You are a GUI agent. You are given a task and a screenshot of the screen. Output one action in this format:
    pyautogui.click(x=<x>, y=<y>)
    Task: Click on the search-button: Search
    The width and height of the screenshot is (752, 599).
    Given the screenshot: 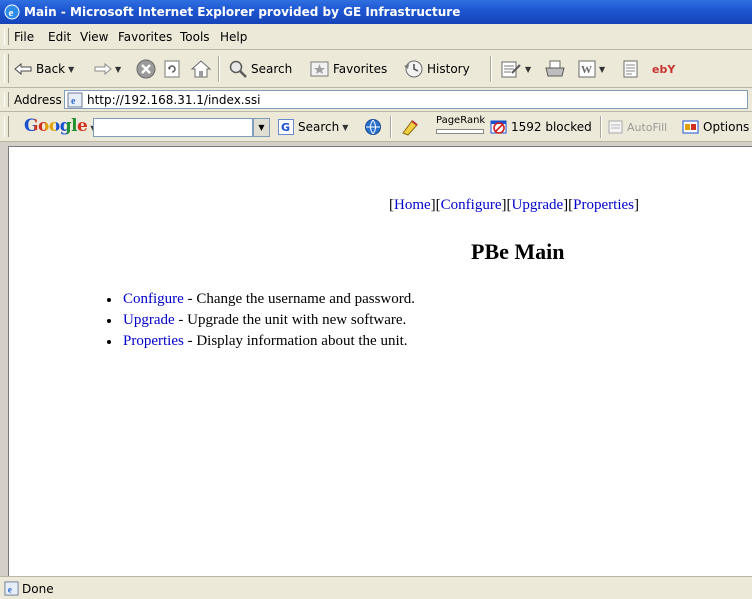 What is the action you would take?
    pyautogui.click(x=260, y=69)
    